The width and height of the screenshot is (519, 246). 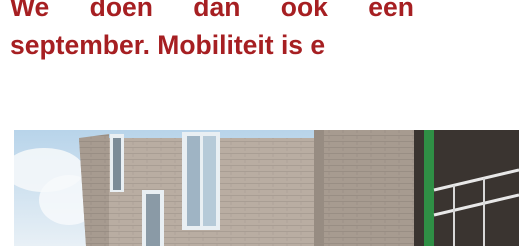 I want to click on brick-column, so click(x=364, y=188).